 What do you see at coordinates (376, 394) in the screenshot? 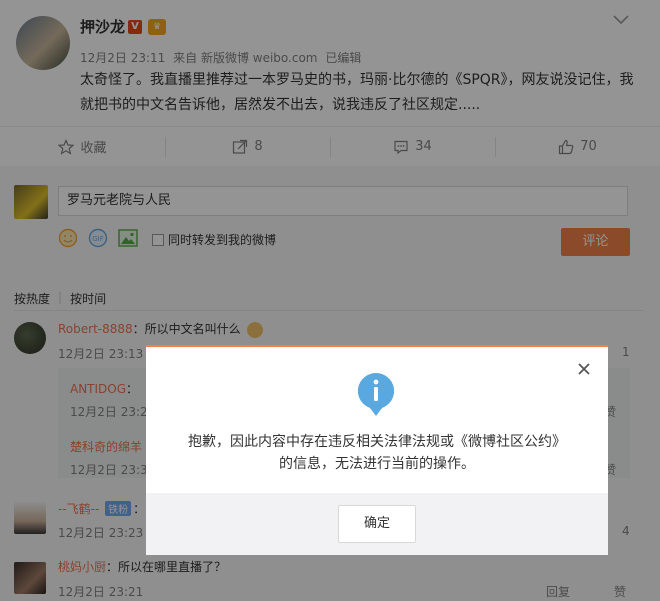
I see `info-icon` at bounding box center [376, 394].